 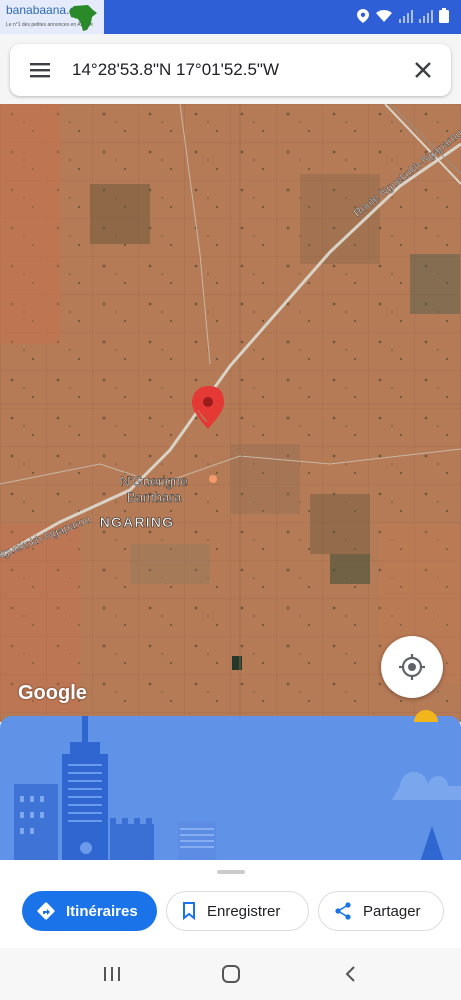 I want to click on street-view-preview, so click(x=230, y=789).